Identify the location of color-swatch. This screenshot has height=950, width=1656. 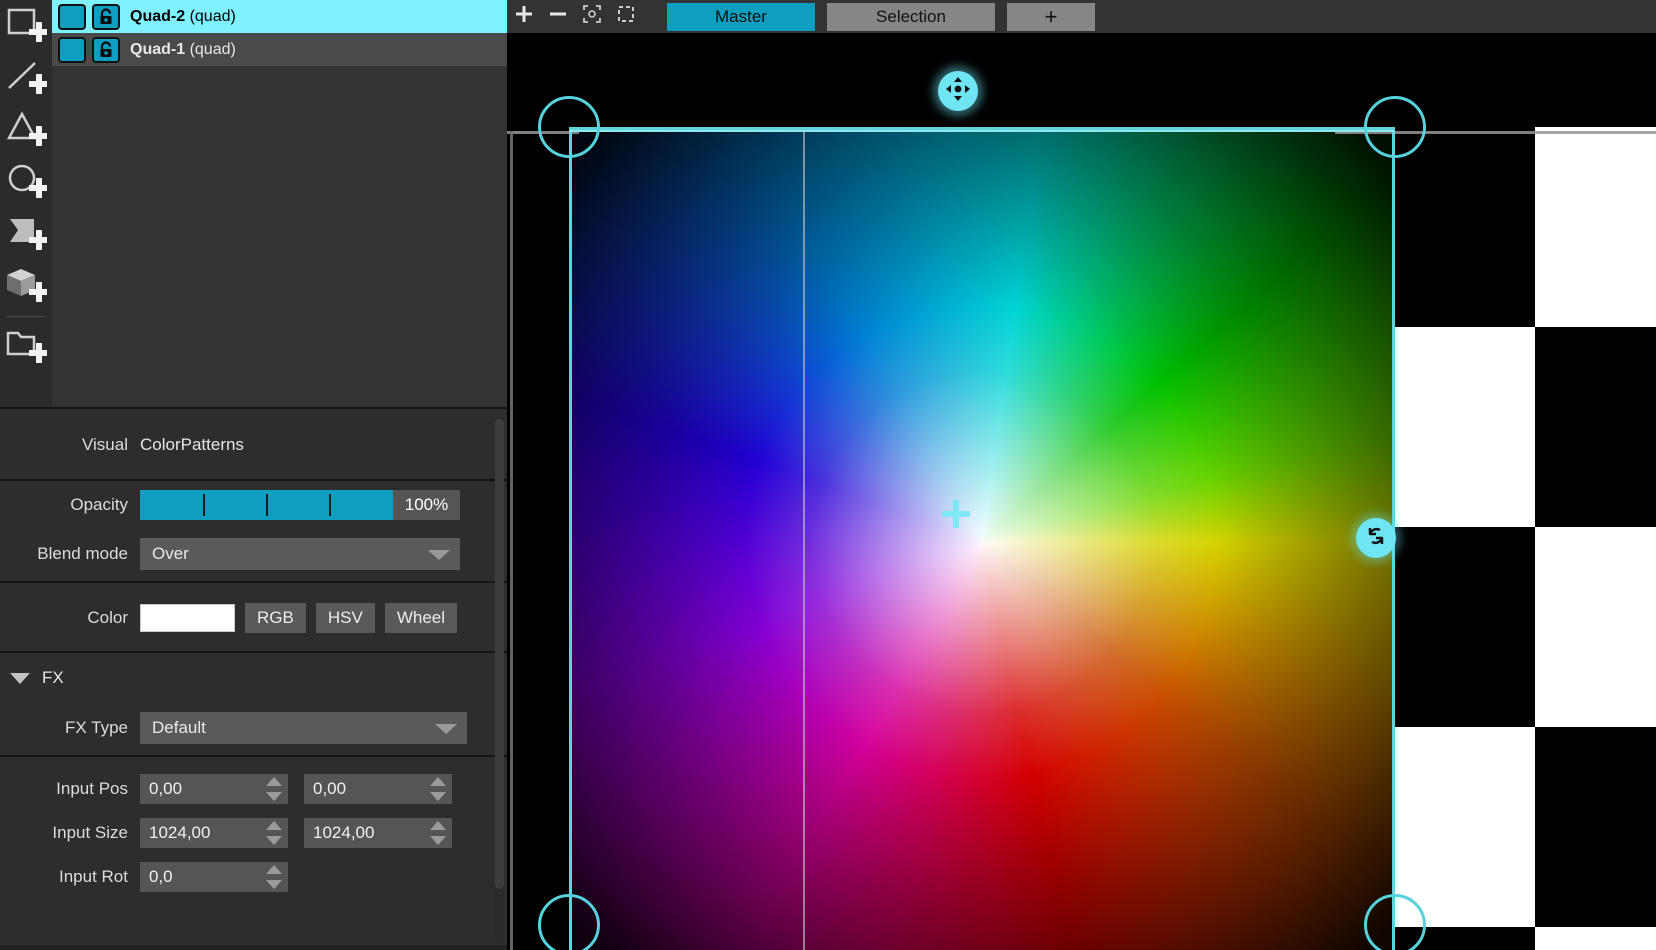
(187, 618).